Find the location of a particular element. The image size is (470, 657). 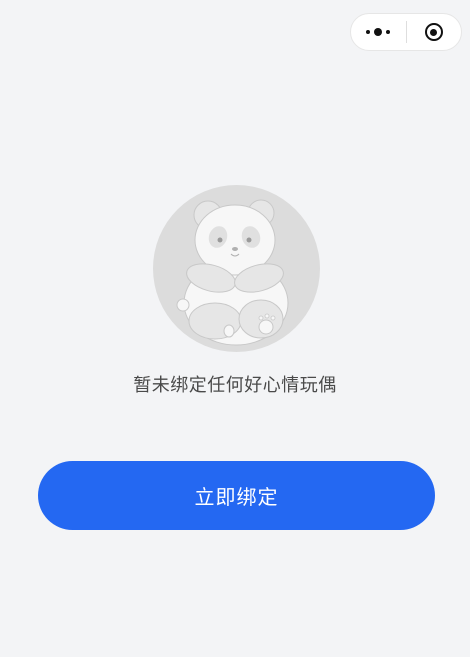

more-menu-button is located at coordinates (378, 32).